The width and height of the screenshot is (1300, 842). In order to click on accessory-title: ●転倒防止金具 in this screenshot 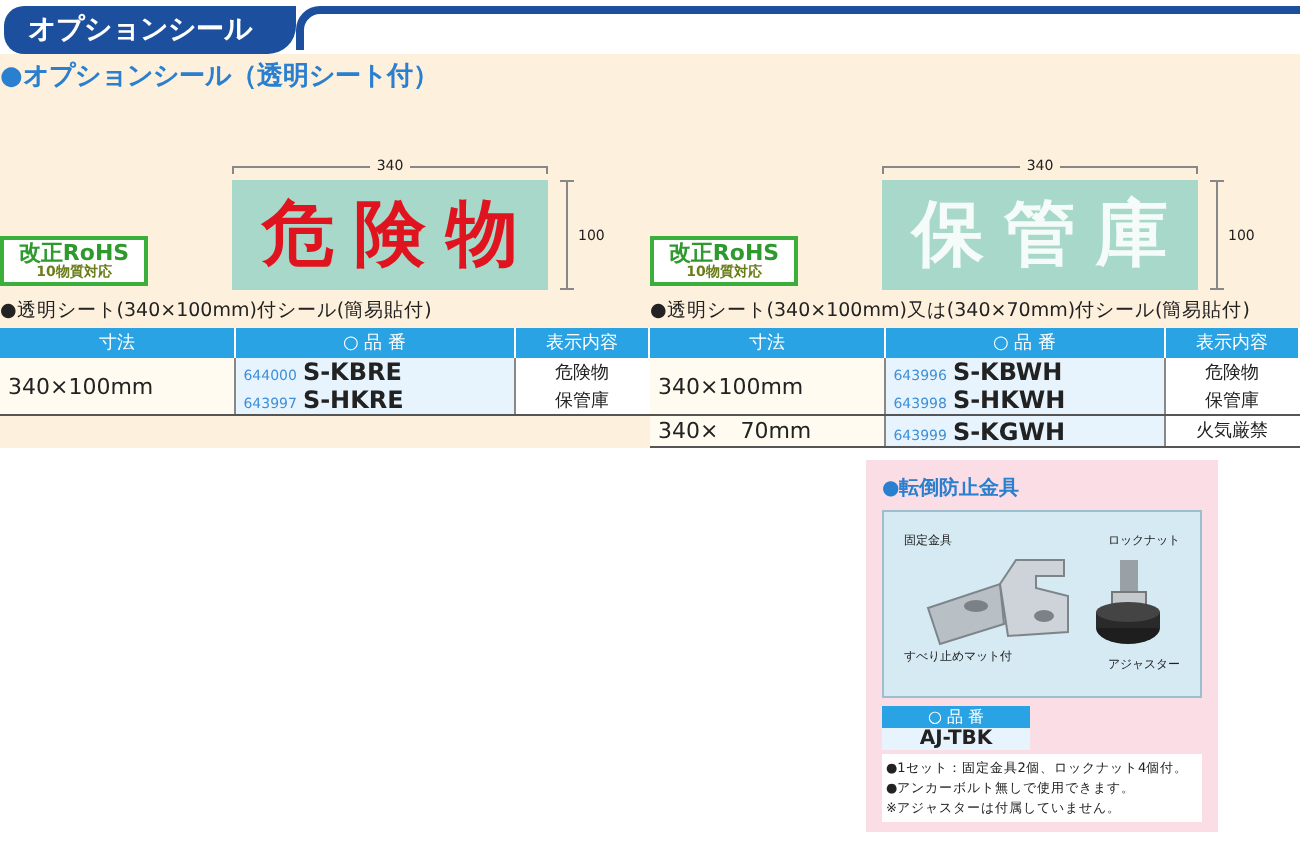, I will do `click(952, 488)`.